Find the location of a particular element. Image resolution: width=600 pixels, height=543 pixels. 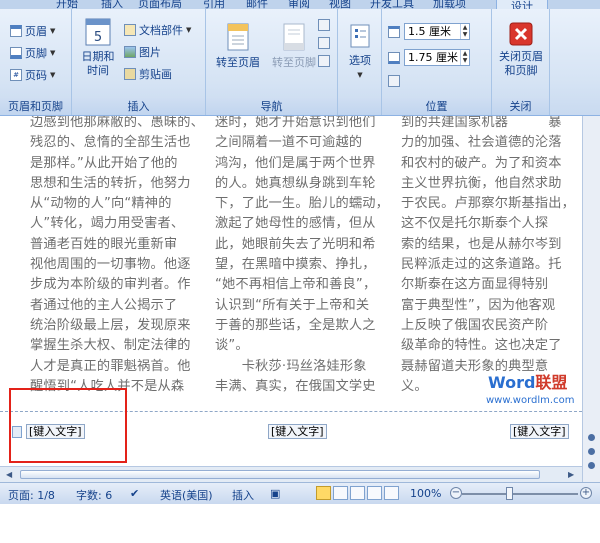

scroll-right-icon: ▶ is located at coordinates (571, 474).